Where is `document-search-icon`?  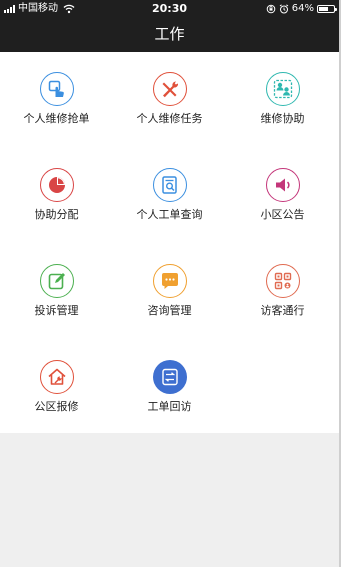 document-search-icon is located at coordinates (169, 185).